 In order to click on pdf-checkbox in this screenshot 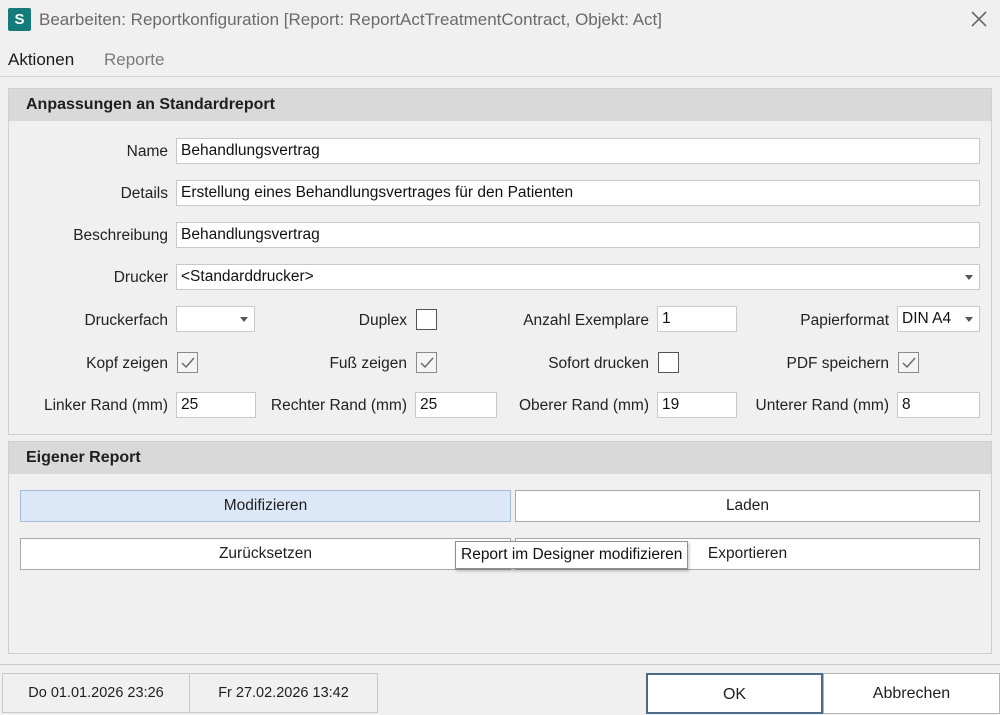, I will do `click(908, 362)`.